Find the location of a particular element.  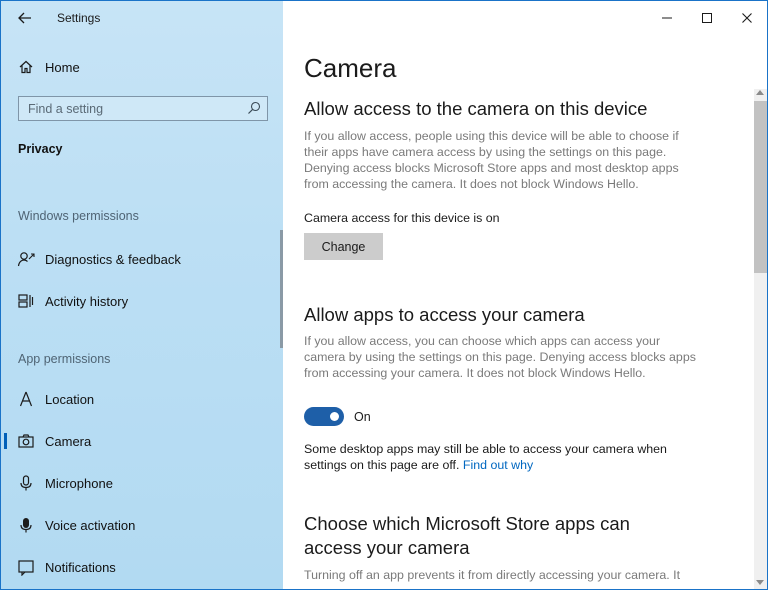

app-permissions-heading: App permissions is located at coordinates (64, 359).